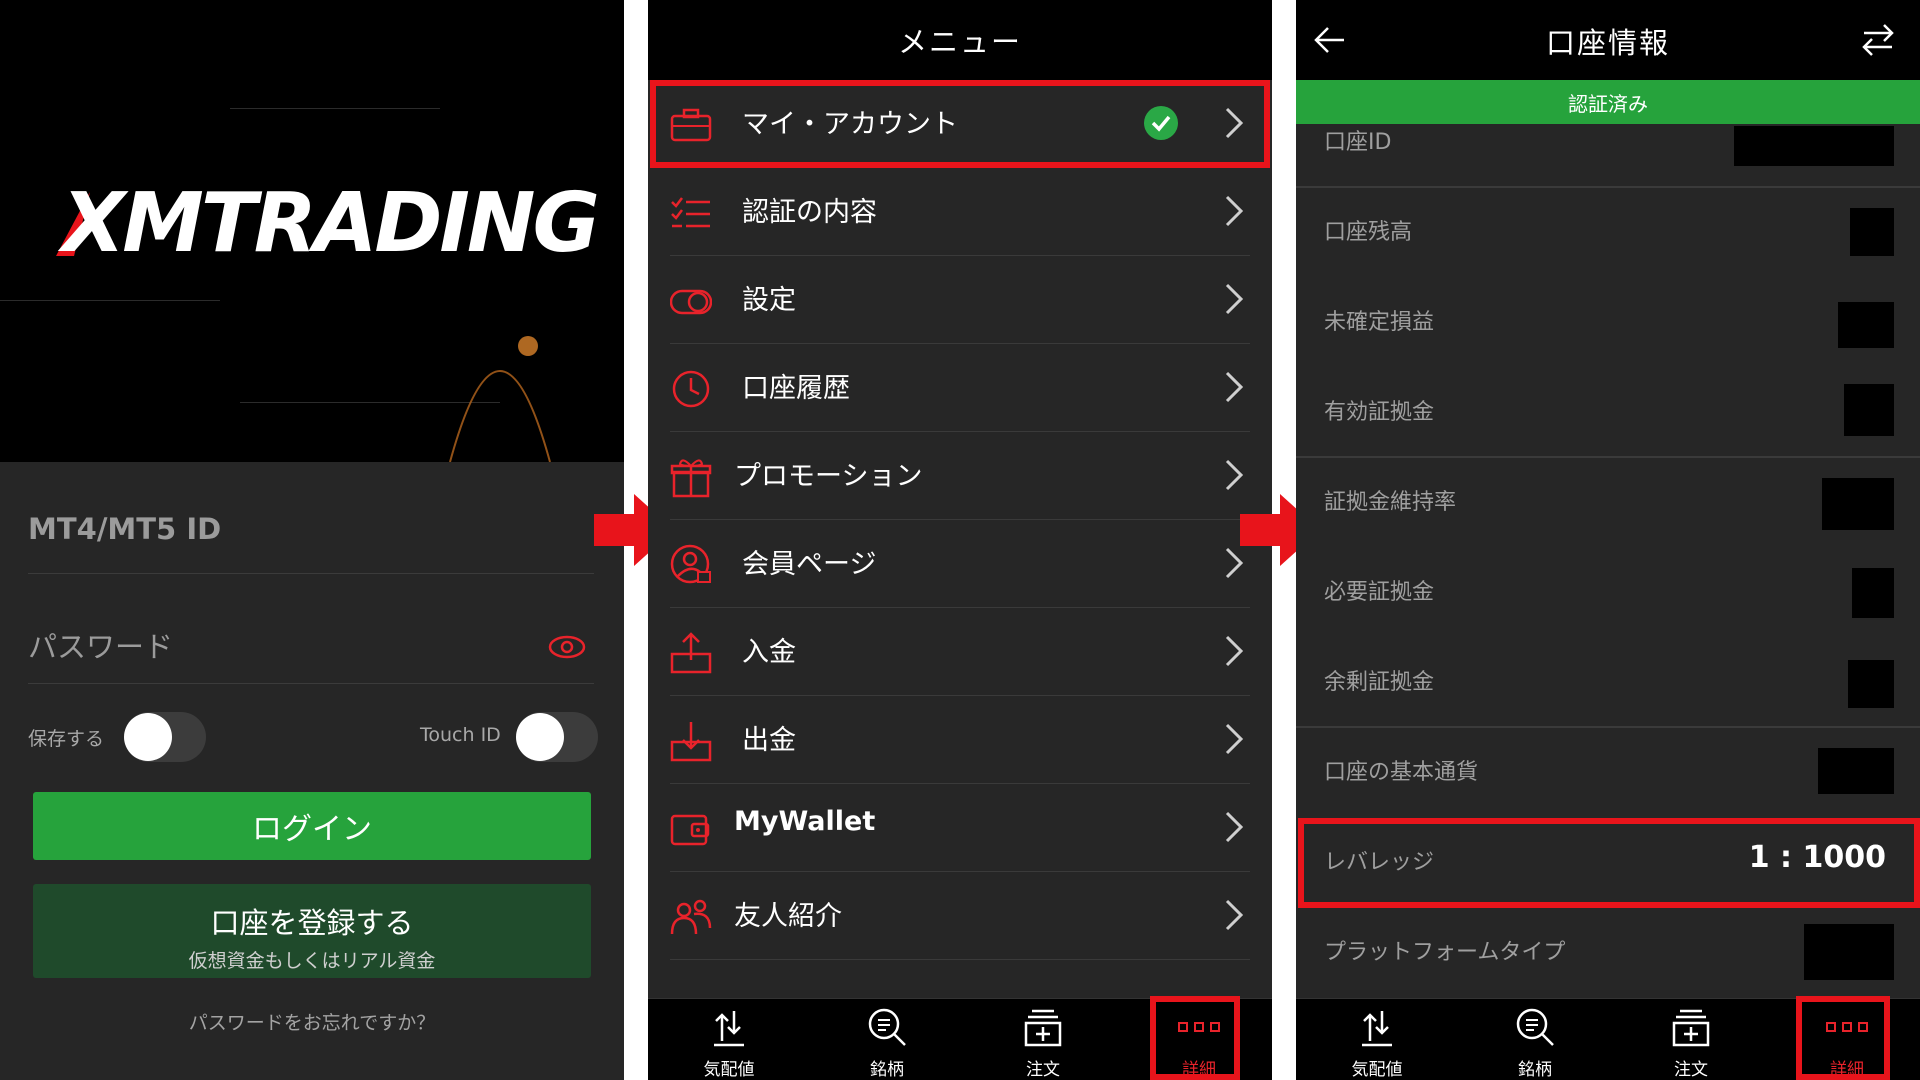 The image size is (1920, 1080). Describe the element at coordinates (960, 212) in the screenshot. I see `menu-item-verification: 認証の内容` at that location.